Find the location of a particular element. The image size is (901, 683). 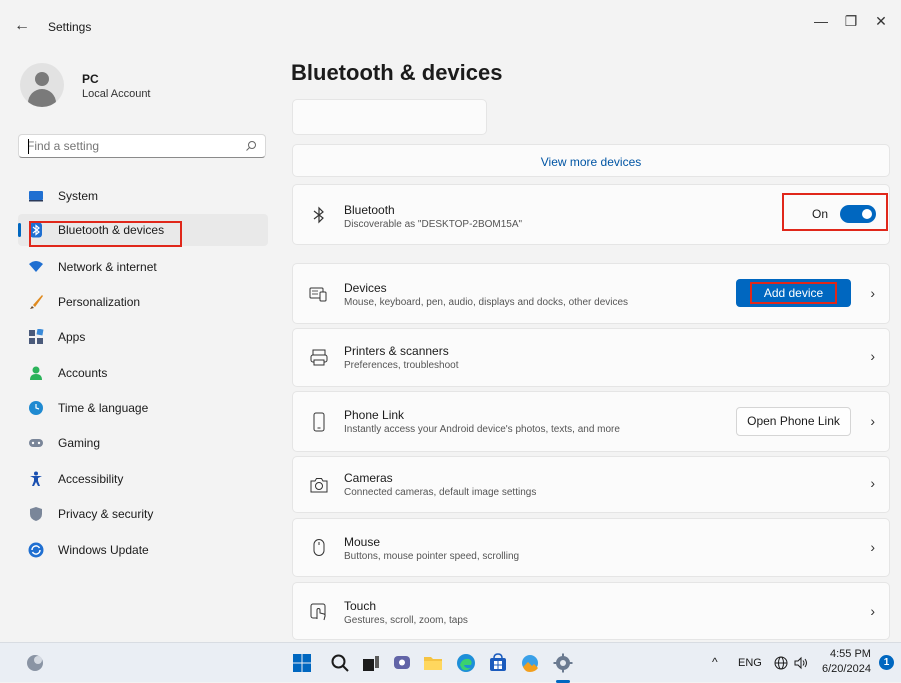

user-name: PC is located at coordinates (90, 79).